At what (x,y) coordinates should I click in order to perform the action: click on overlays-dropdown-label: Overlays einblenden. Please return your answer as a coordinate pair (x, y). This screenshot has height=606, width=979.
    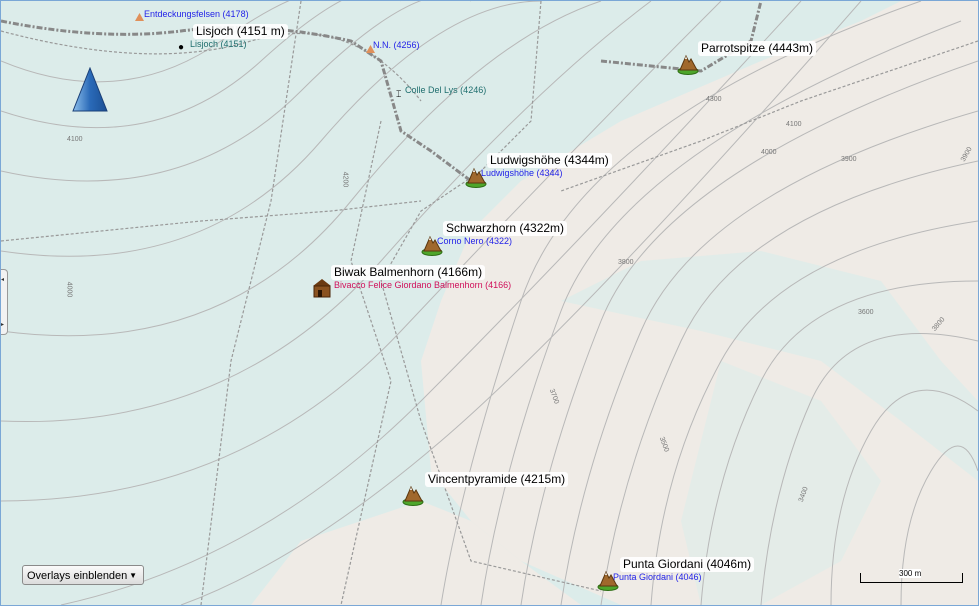
    Looking at the image, I should click on (77, 576).